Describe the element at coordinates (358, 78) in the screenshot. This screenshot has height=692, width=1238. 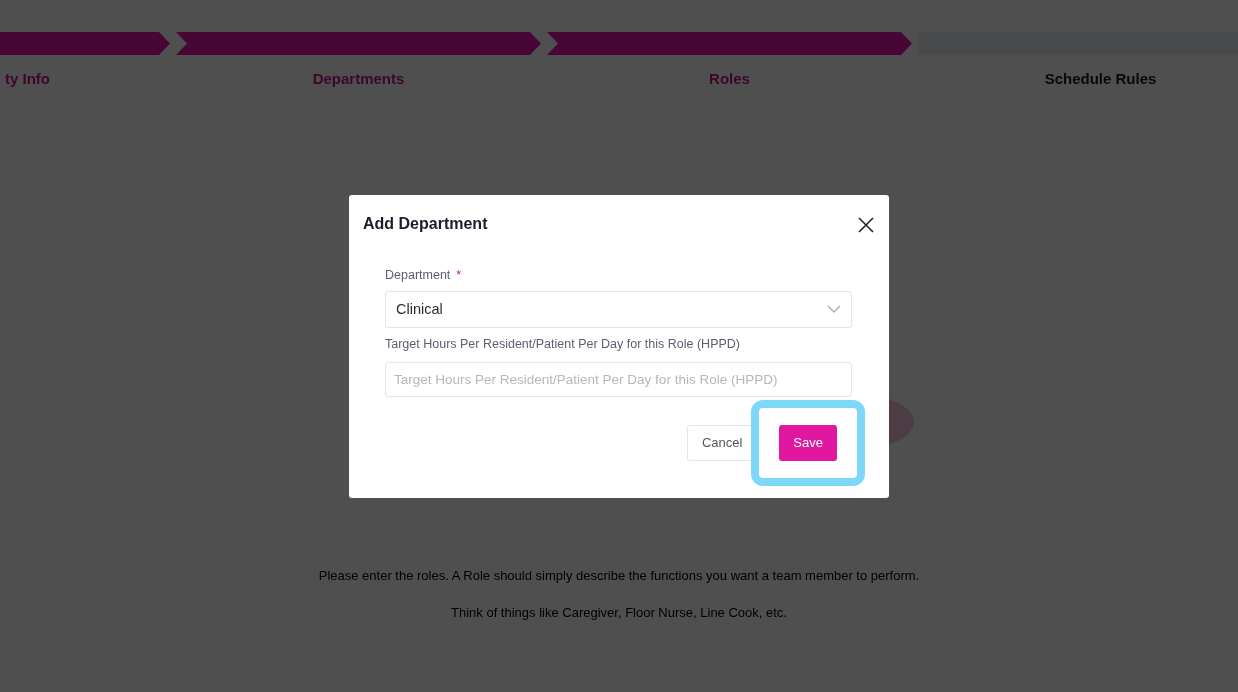
I see `step-label: Departments` at that location.